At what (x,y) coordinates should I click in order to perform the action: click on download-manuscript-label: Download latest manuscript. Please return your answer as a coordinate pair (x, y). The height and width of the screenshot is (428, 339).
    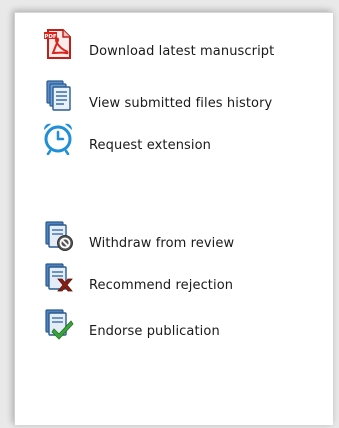
    Looking at the image, I should click on (182, 51).